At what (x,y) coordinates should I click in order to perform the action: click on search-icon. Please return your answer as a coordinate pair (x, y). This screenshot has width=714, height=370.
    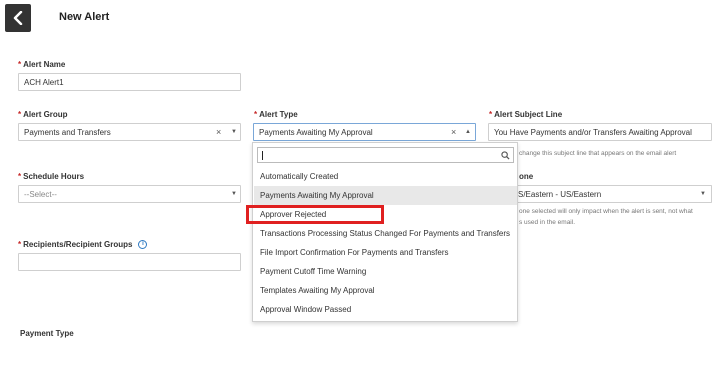
    Looking at the image, I should click on (505, 155).